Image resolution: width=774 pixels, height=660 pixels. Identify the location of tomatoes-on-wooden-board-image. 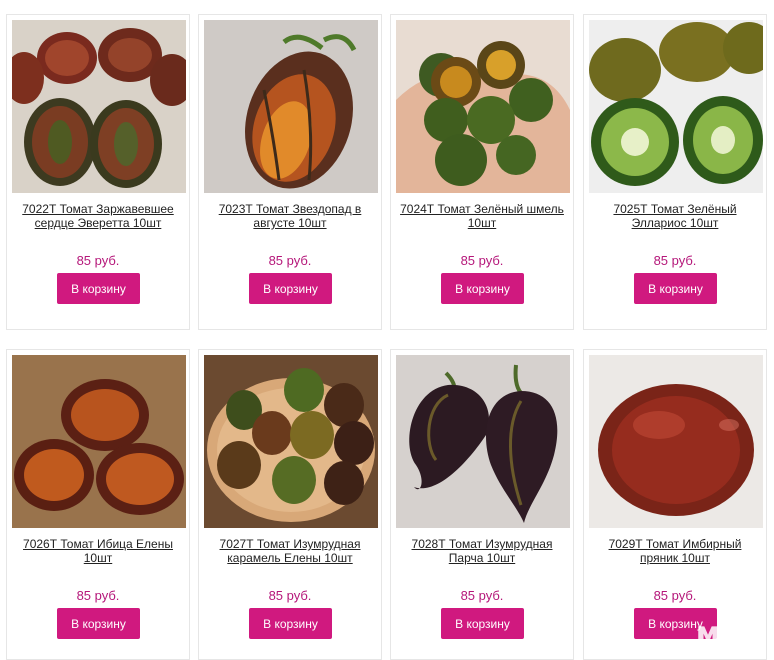
(291, 441).